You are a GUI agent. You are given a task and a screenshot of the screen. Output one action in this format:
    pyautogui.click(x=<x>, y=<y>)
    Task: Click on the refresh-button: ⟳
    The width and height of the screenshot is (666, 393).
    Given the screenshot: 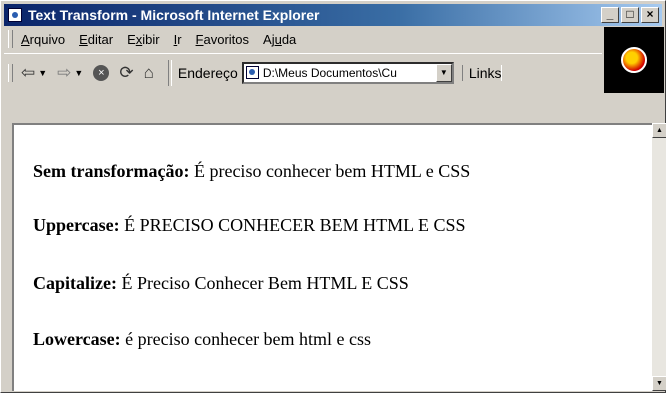 What is the action you would take?
    pyautogui.click(x=126, y=72)
    